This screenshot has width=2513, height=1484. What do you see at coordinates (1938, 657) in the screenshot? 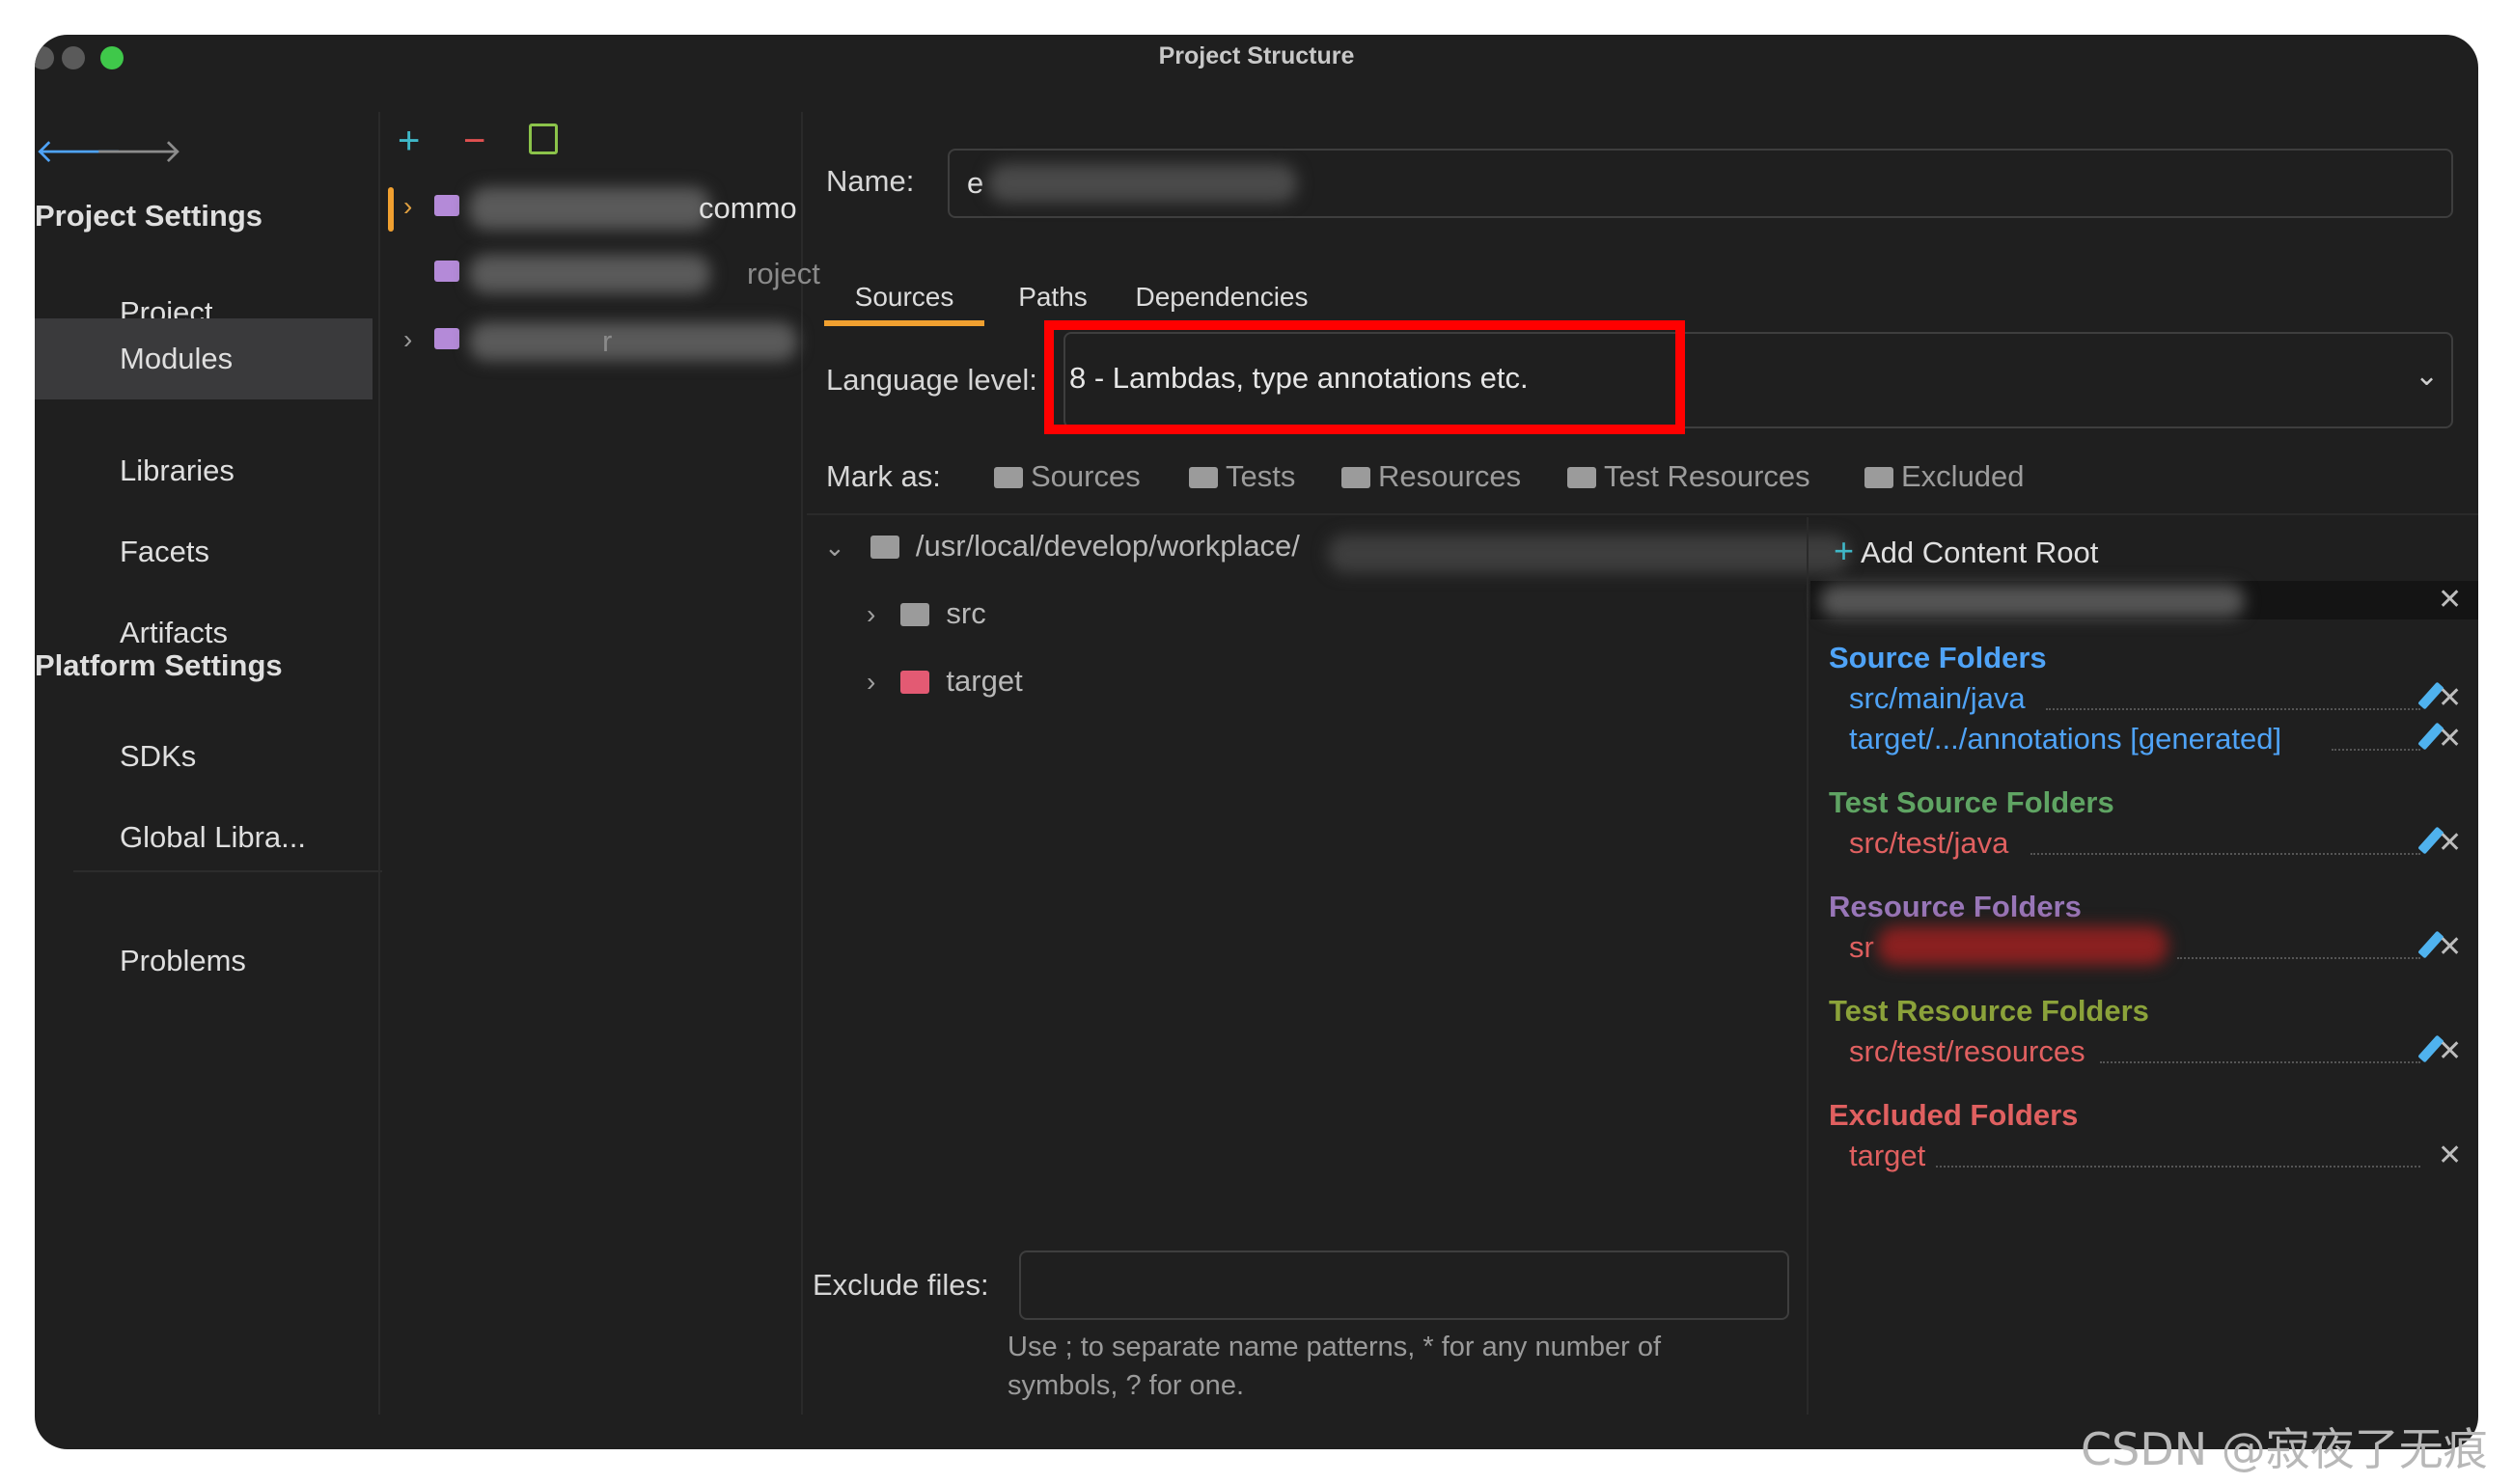
I see `source-folders-heading: Source Folders` at bounding box center [1938, 657].